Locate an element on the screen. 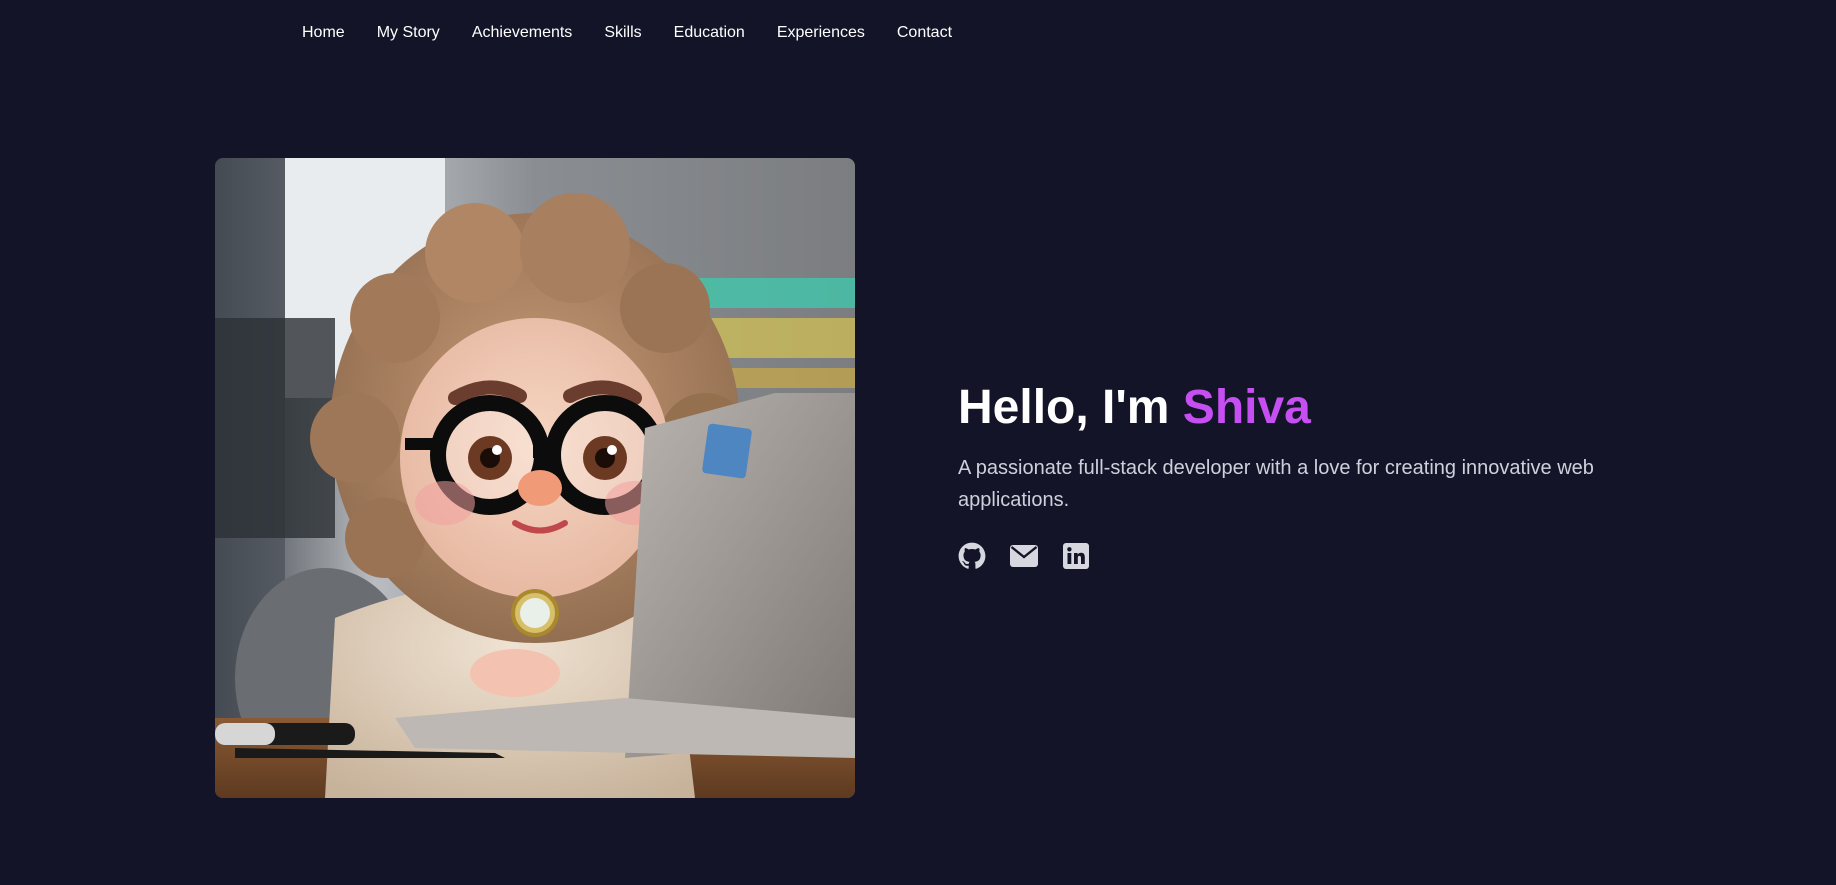  github-link is located at coordinates (972, 556).